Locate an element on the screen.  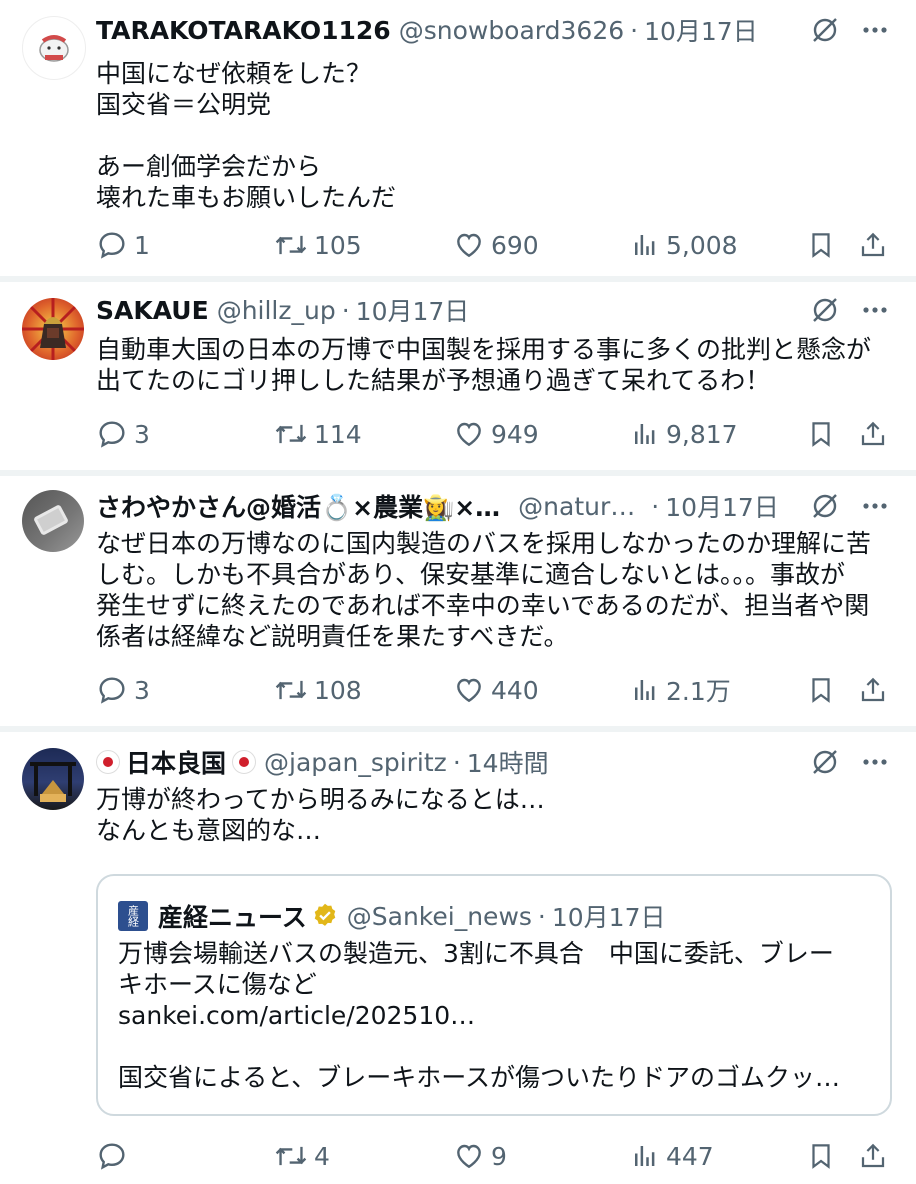
like-button: 949 is located at coordinates (496, 434).